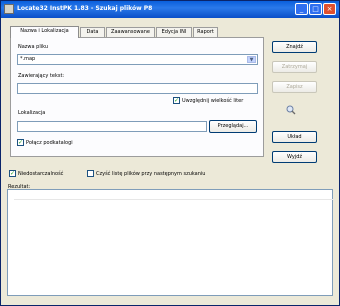 The height and width of the screenshot is (306, 340). I want to click on match-case-checkbox: ✓, so click(176, 100).